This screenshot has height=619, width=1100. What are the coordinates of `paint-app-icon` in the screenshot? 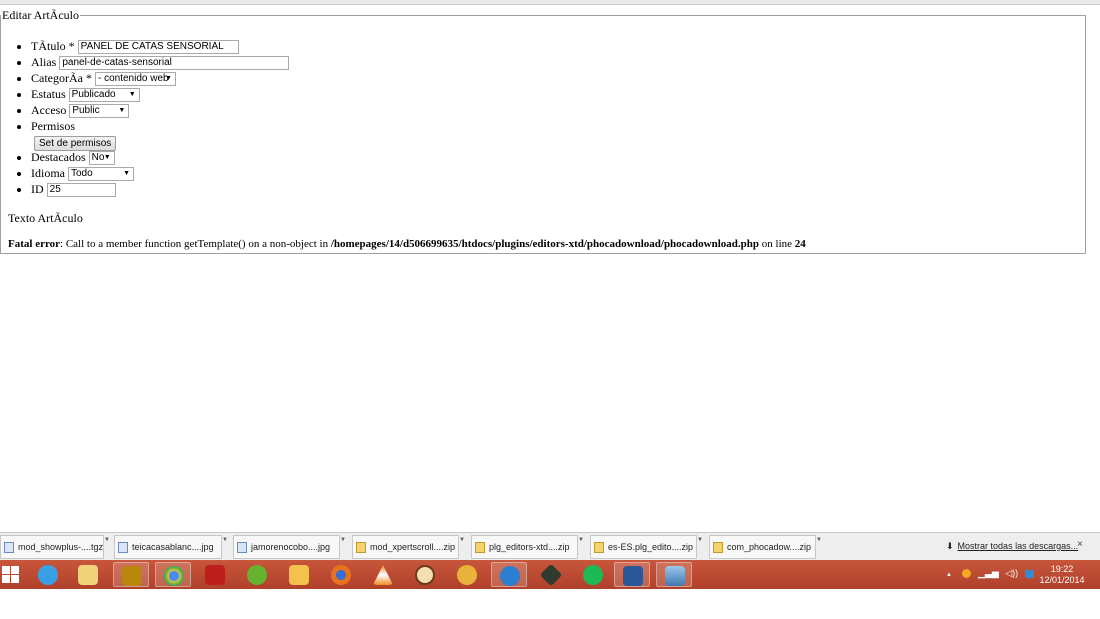 It's located at (467, 574).